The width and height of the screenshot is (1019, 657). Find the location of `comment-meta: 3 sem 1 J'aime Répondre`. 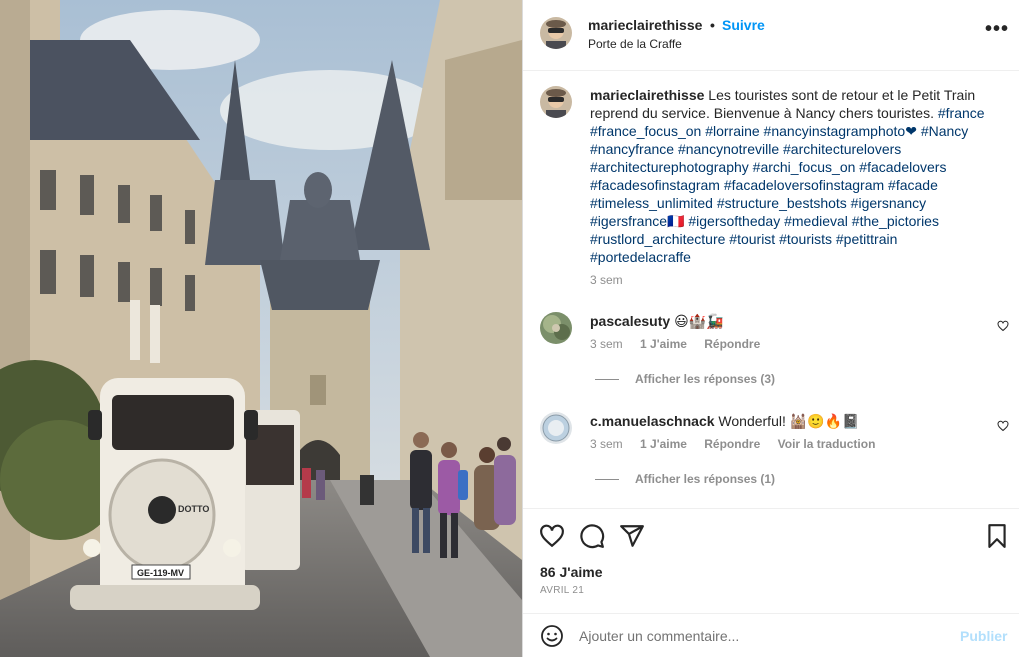

comment-meta: 3 sem 1 J'aime Répondre is located at coordinates (682, 344).